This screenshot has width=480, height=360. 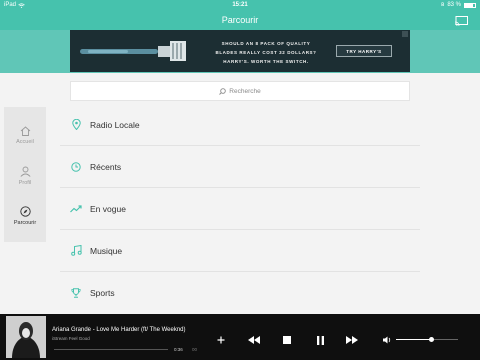 I want to click on sidebar-item-accueil: Accueil, so click(x=25, y=135).